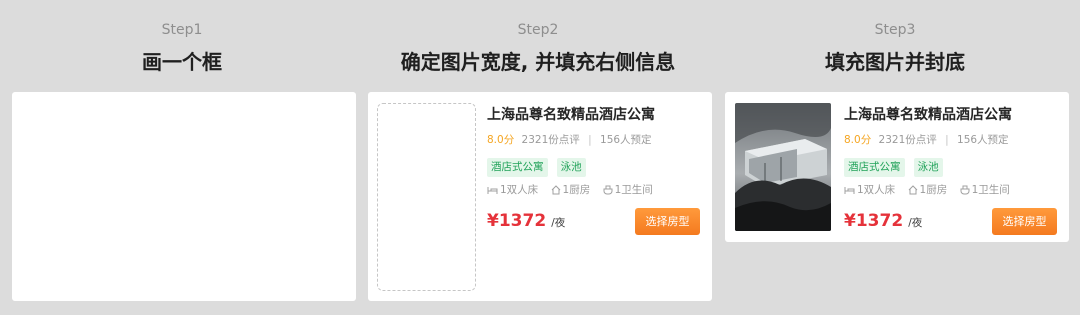  Describe the element at coordinates (1024, 221) in the screenshot. I see `select-room-button-final: 选择房型` at that location.